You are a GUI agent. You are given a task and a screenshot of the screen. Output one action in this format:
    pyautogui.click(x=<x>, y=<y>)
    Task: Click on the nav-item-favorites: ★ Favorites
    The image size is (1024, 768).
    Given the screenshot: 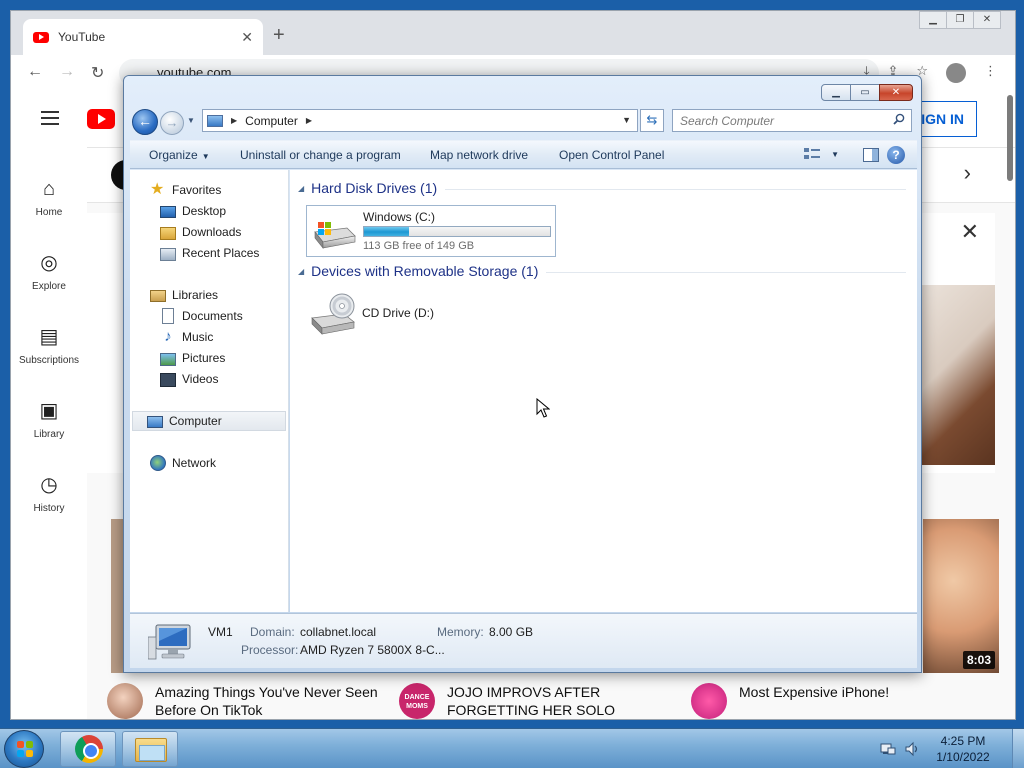 What is the action you would take?
    pyautogui.click(x=185, y=190)
    